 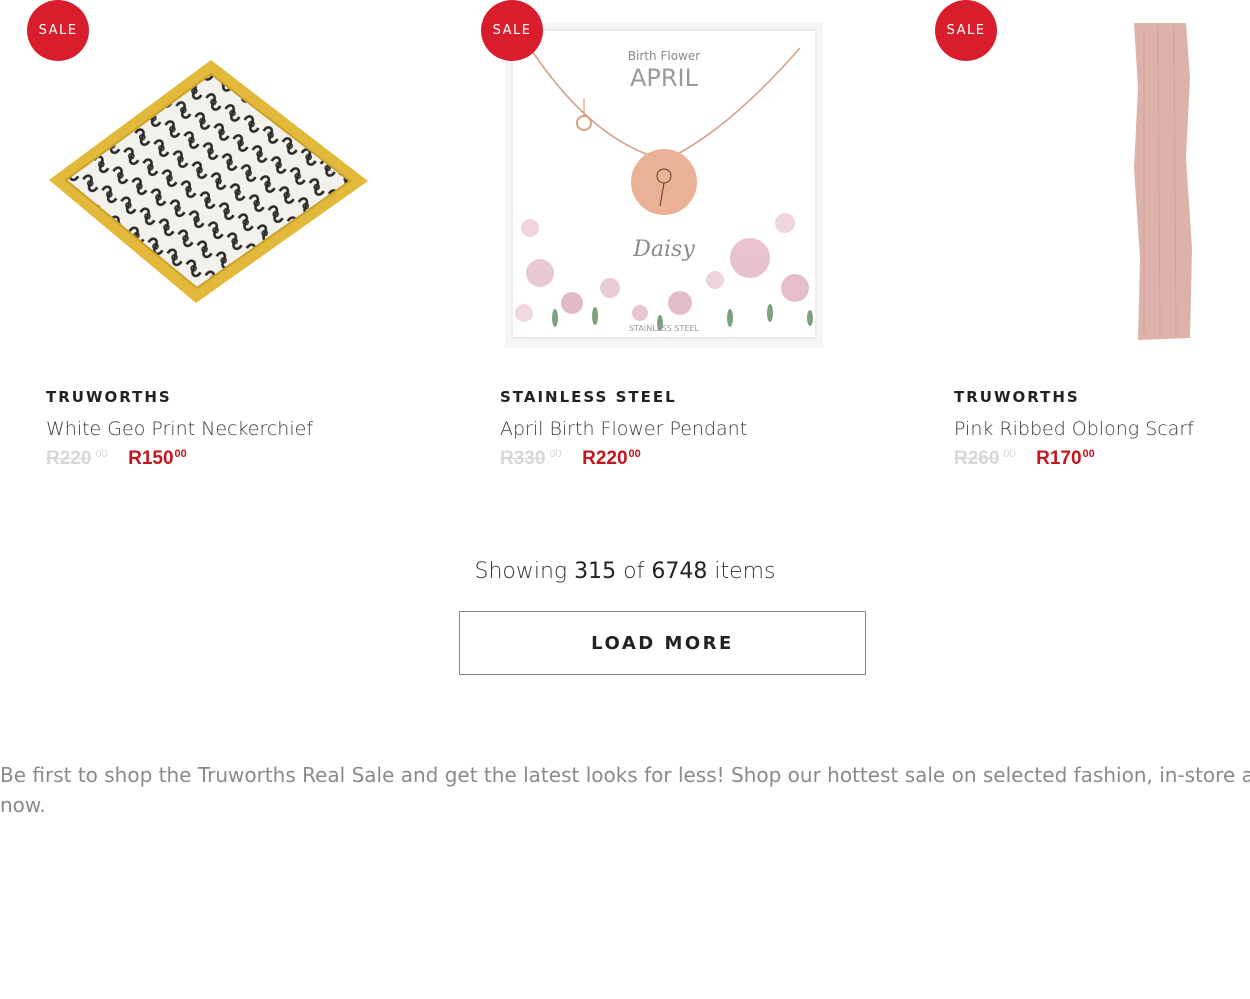 What do you see at coordinates (634, 571) in the screenshot?
I see `results-of: of` at bounding box center [634, 571].